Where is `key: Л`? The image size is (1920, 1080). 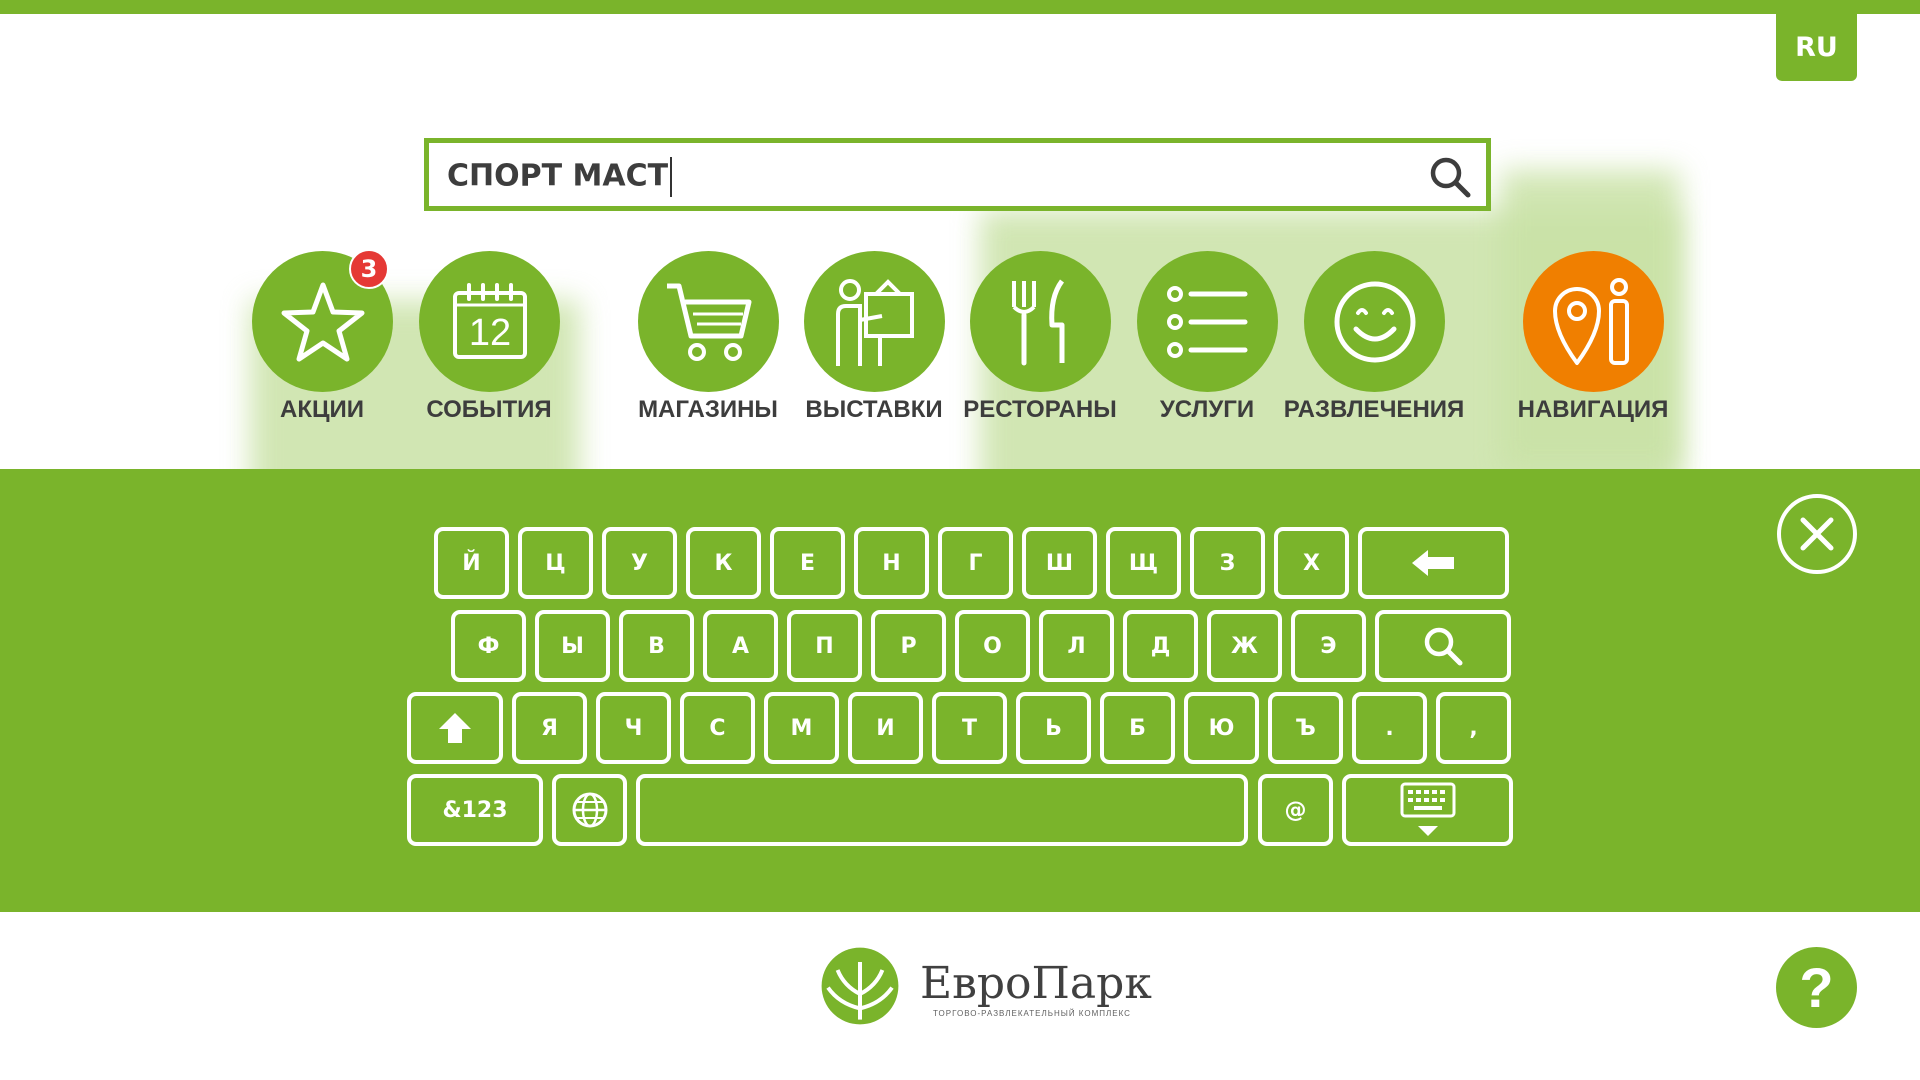
key: Л is located at coordinates (1076, 646).